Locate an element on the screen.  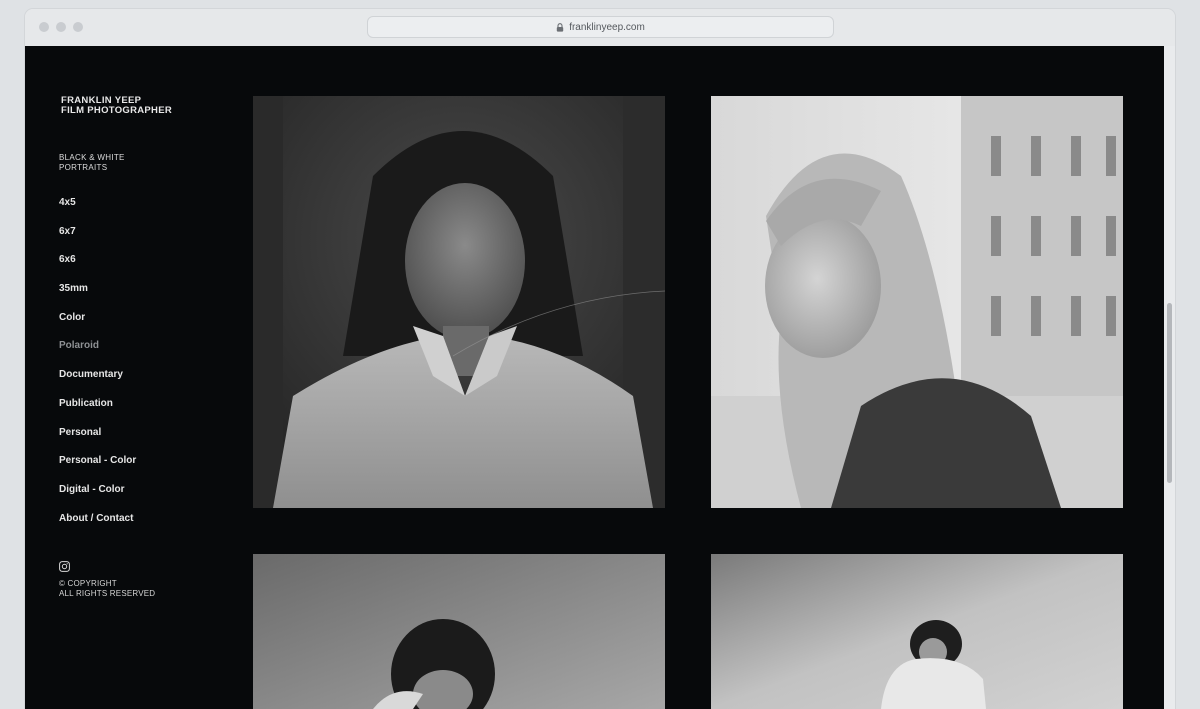
nav-item-6x6: 6x6 is located at coordinates (144, 268).